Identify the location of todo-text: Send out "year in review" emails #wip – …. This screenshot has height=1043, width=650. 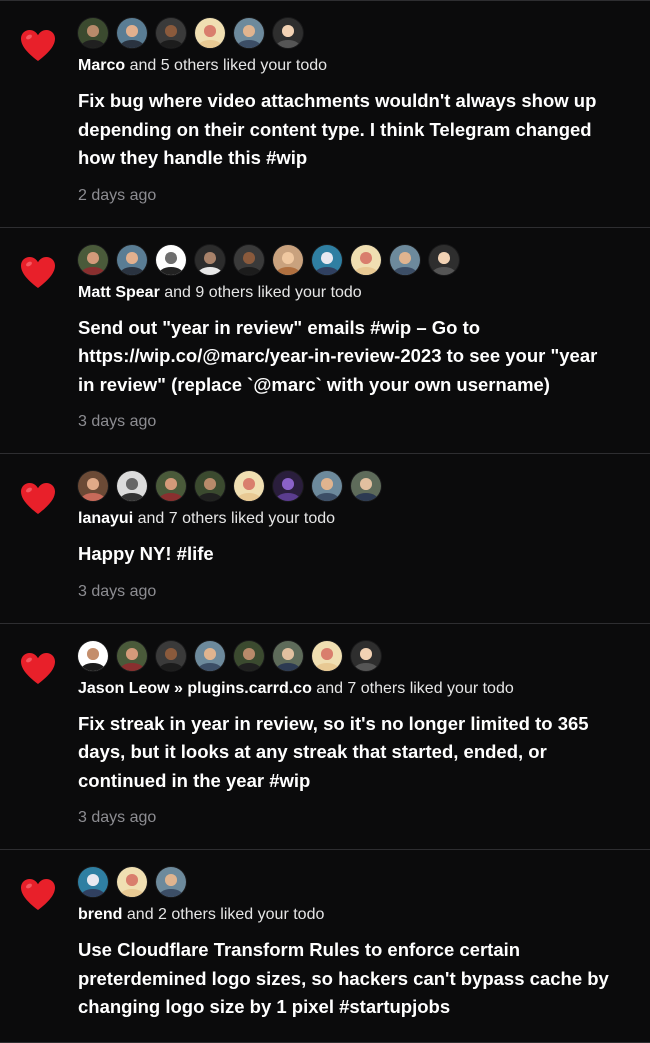
(354, 357).